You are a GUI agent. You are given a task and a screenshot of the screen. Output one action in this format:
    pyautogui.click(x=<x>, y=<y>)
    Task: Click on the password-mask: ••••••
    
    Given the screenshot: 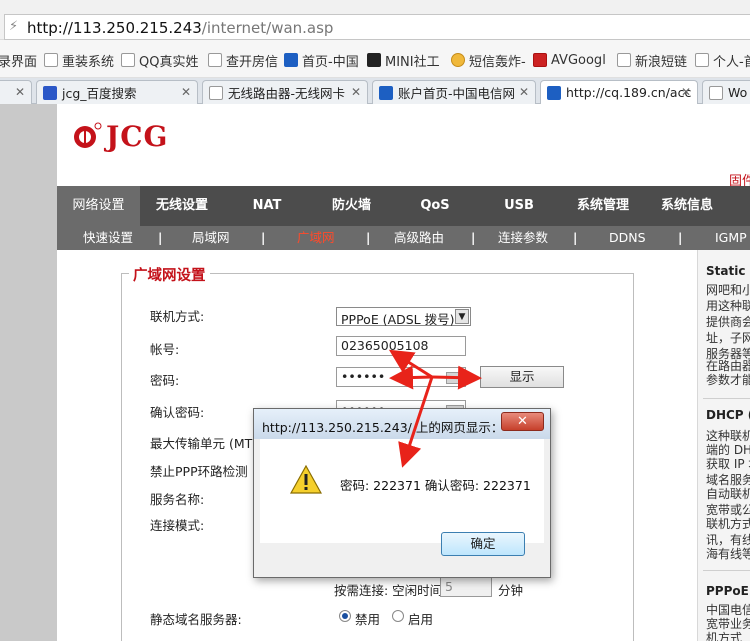 What is the action you would take?
    pyautogui.click(x=363, y=376)
    